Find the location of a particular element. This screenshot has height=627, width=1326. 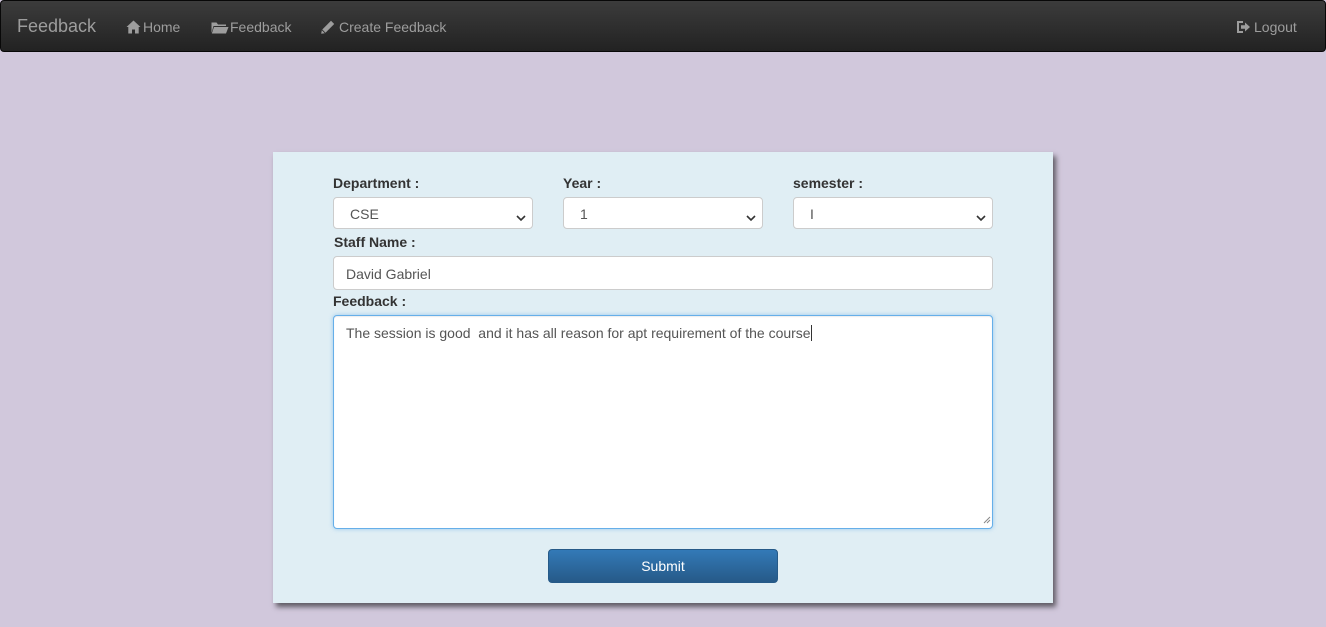

department-select: CSE is located at coordinates (433, 213).